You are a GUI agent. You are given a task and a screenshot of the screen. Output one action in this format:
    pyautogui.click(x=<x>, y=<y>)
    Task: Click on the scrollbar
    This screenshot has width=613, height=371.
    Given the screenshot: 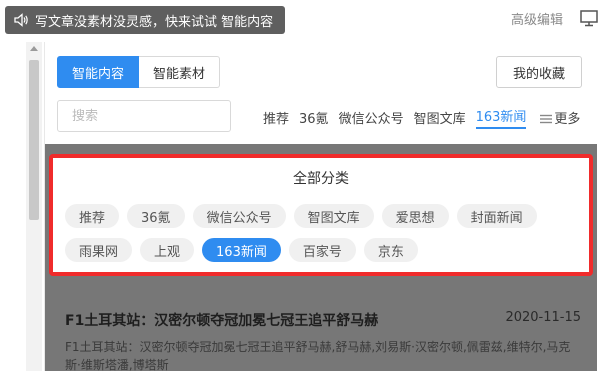 What is the action you would take?
    pyautogui.click(x=34, y=206)
    